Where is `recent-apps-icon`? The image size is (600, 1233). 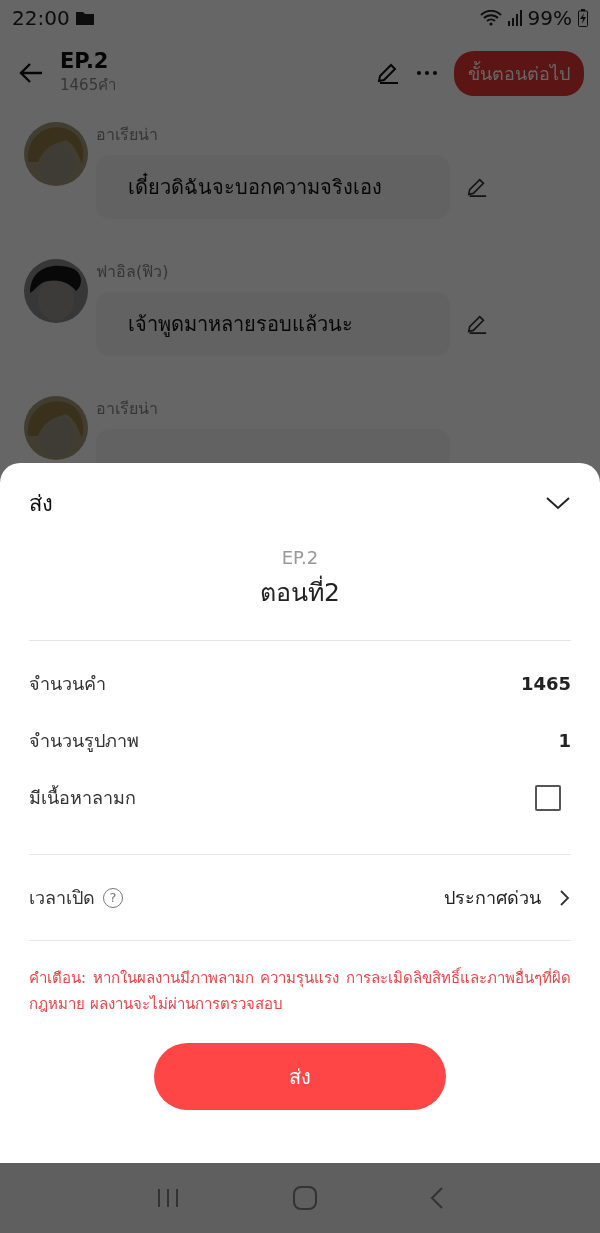 recent-apps-icon is located at coordinates (168, 1198).